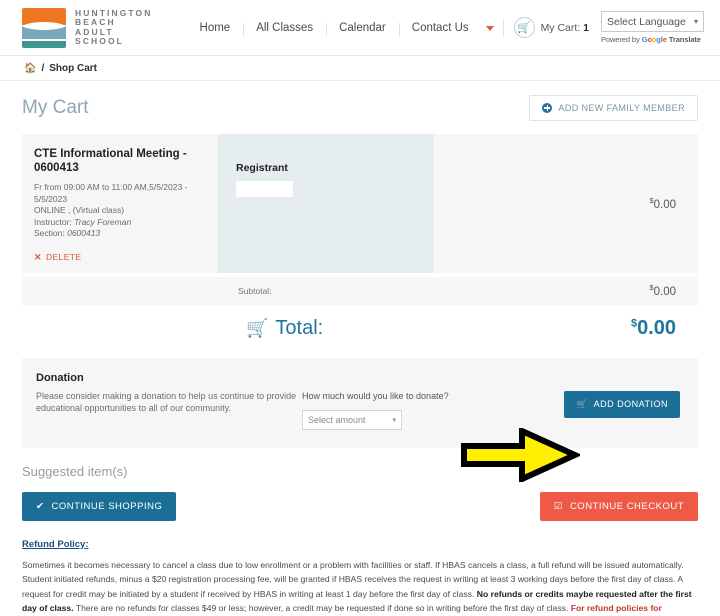 The image size is (720, 616). What do you see at coordinates (360, 108) in the screenshot?
I see `page-header: My Cart ADD NEW FAMILY MEMBER` at bounding box center [360, 108].